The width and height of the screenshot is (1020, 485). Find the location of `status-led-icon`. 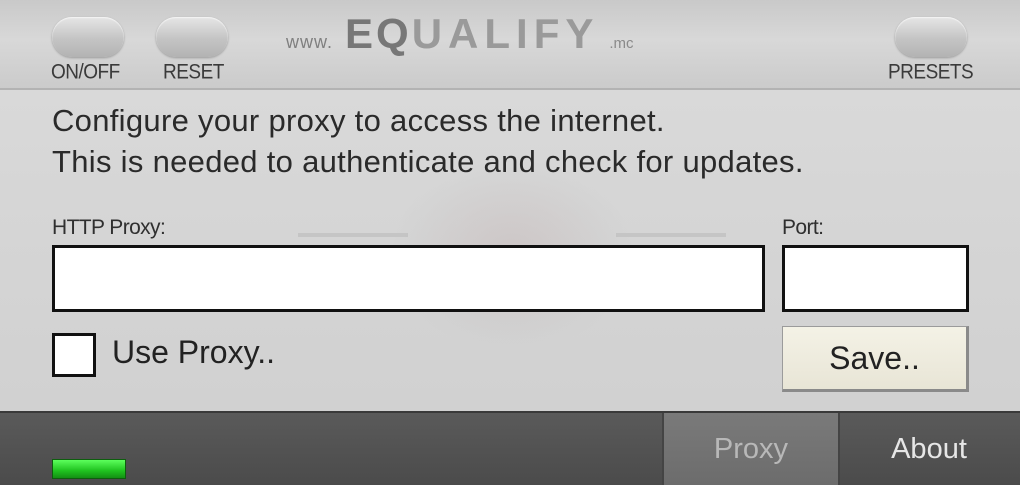

status-led-icon is located at coordinates (89, 469).